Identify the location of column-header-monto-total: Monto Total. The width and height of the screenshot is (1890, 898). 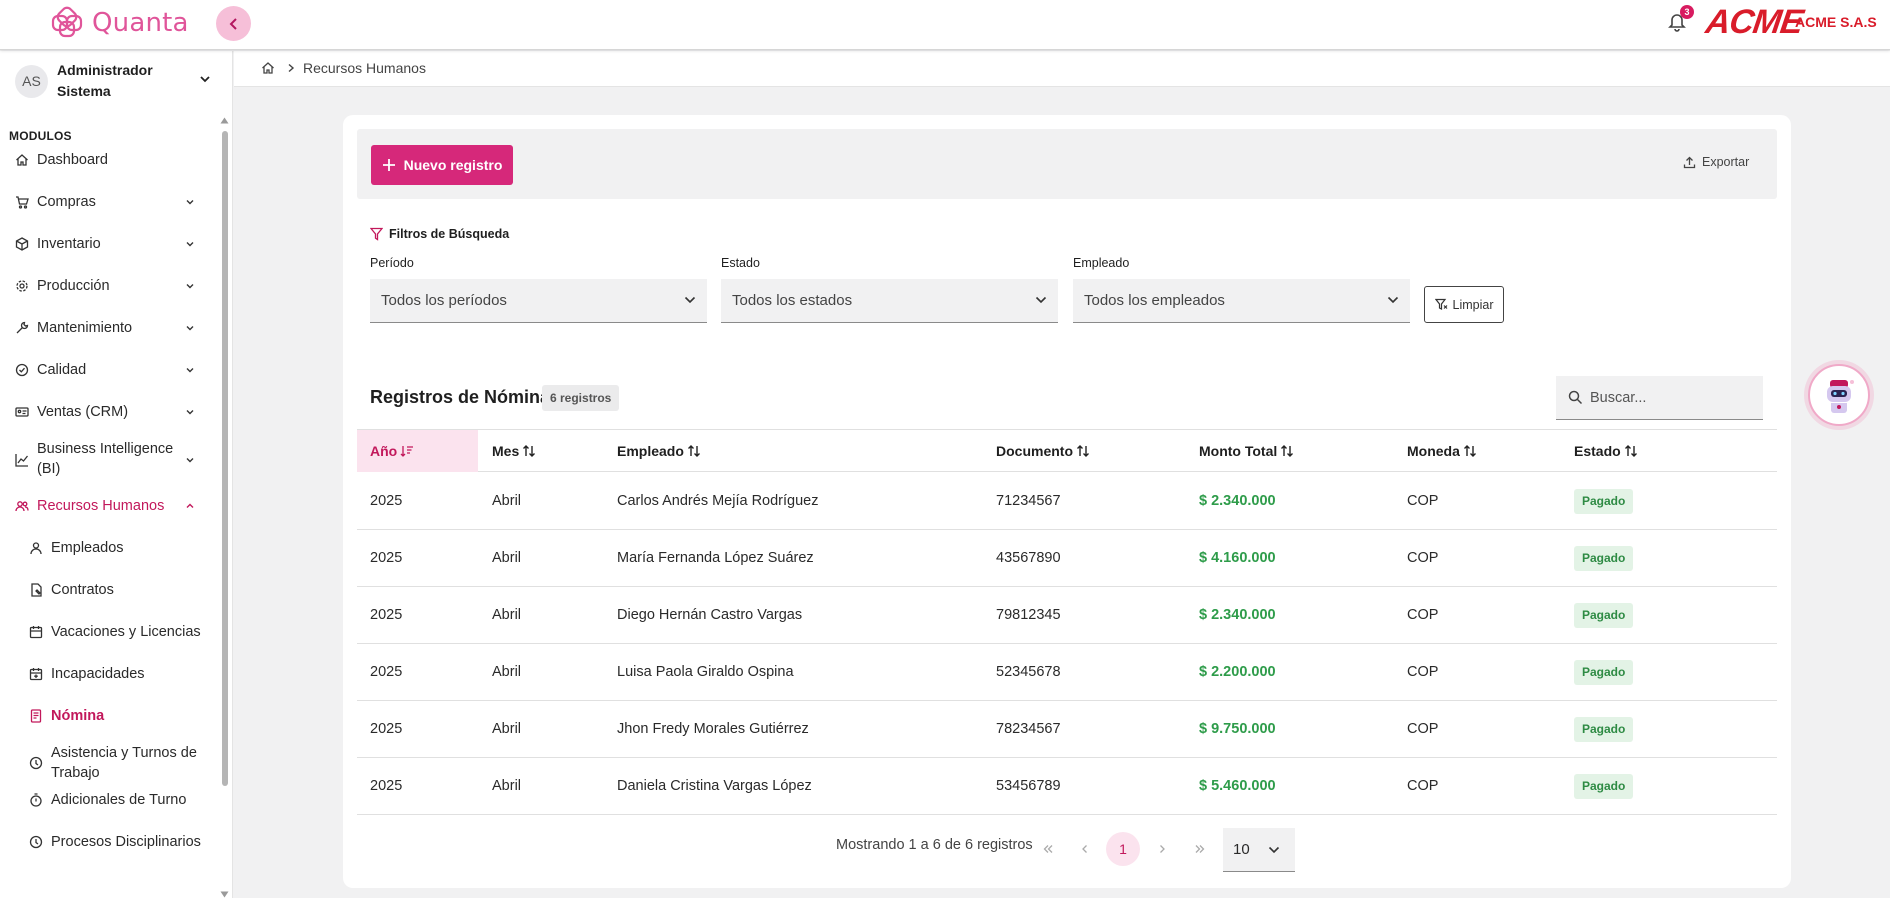
(1246, 451).